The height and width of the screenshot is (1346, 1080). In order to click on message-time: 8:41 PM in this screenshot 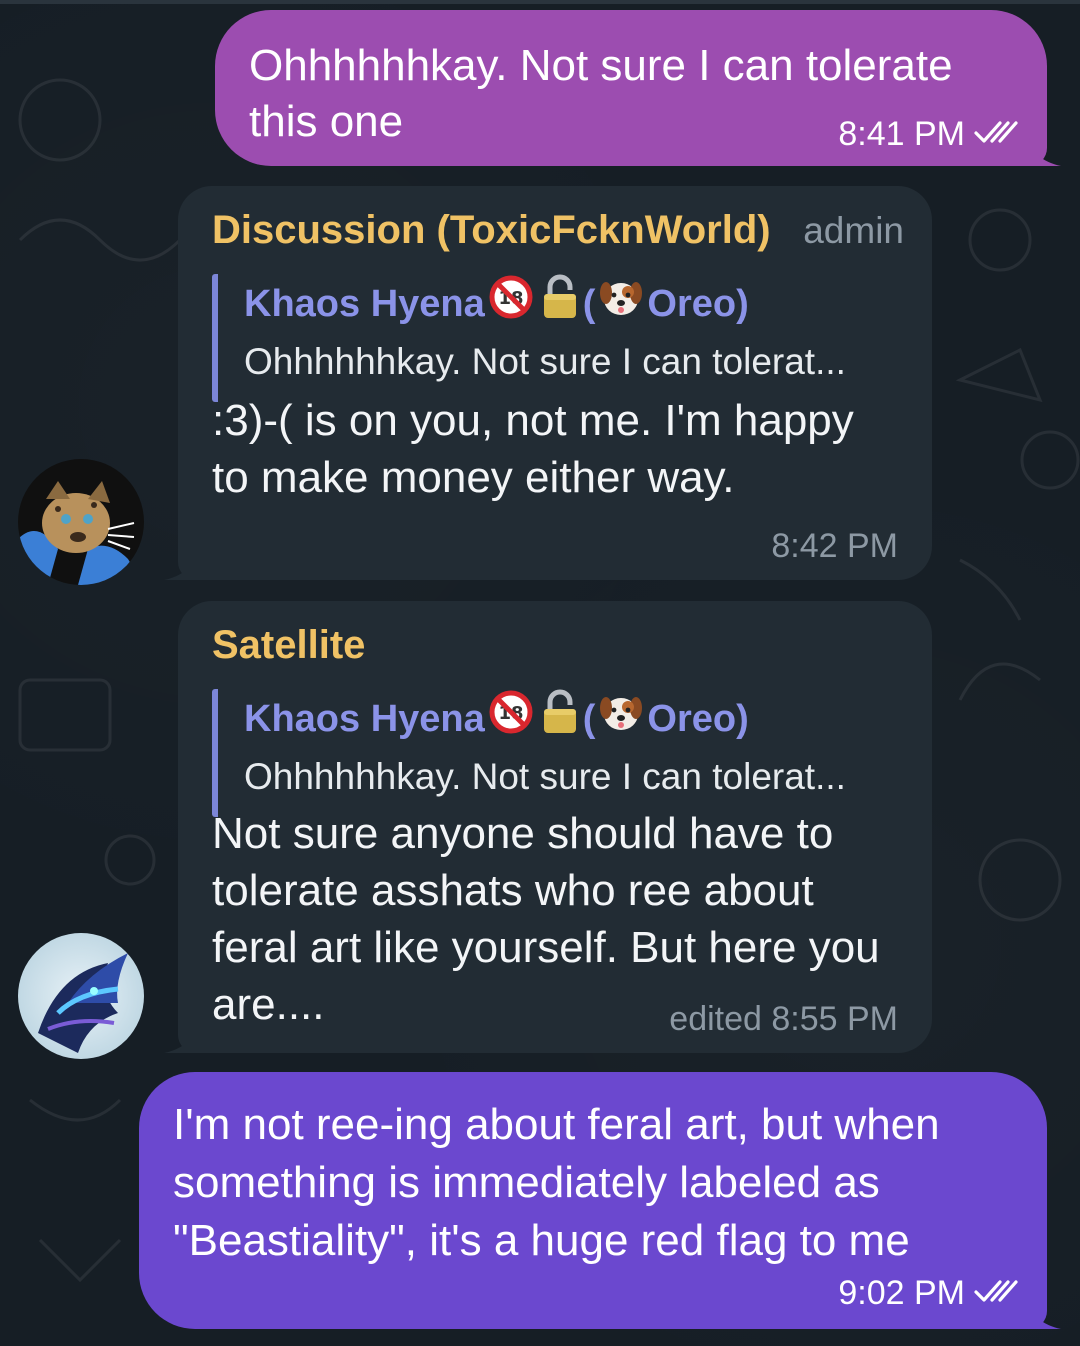, I will do `click(901, 134)`.